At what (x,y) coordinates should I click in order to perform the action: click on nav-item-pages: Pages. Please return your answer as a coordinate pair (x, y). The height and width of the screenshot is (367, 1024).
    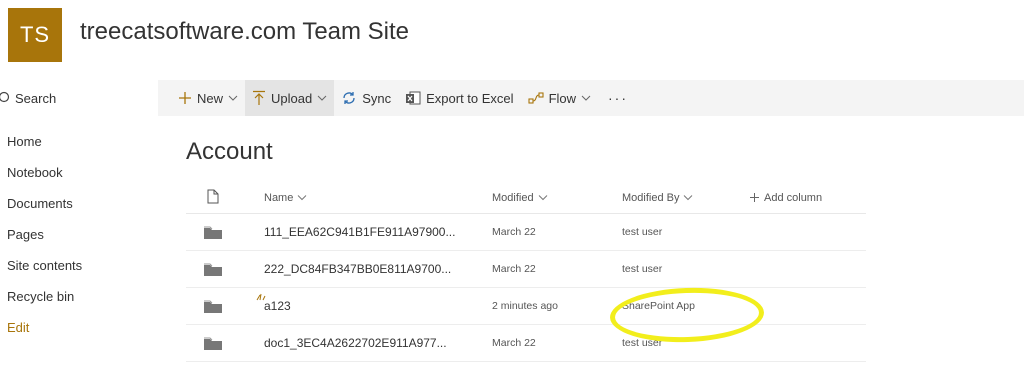
    Looking at the image, I should click on (79, 234).